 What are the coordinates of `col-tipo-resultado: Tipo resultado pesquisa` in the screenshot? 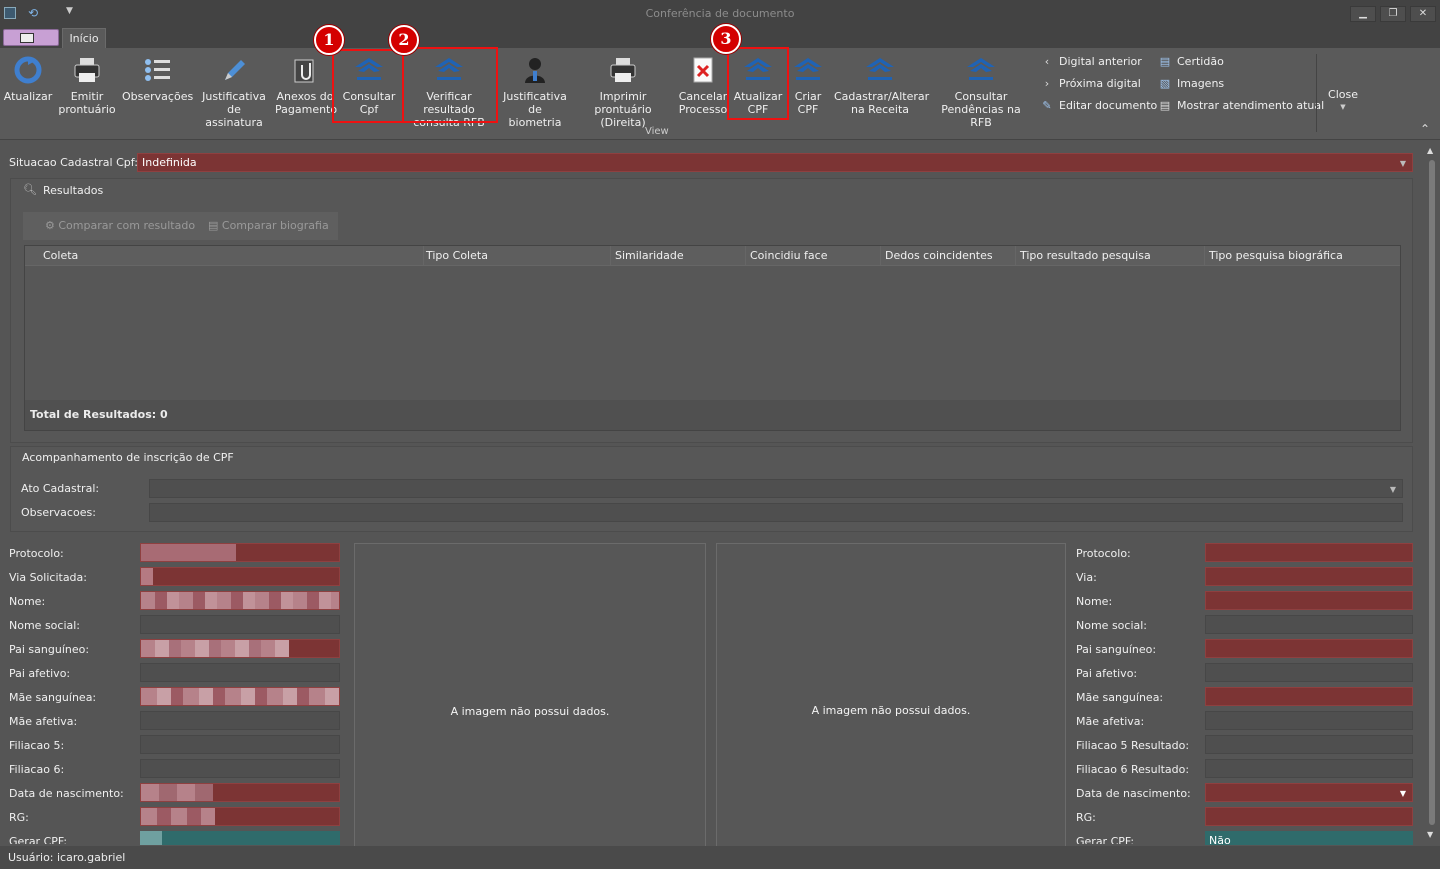 It's located at (1110, 256).